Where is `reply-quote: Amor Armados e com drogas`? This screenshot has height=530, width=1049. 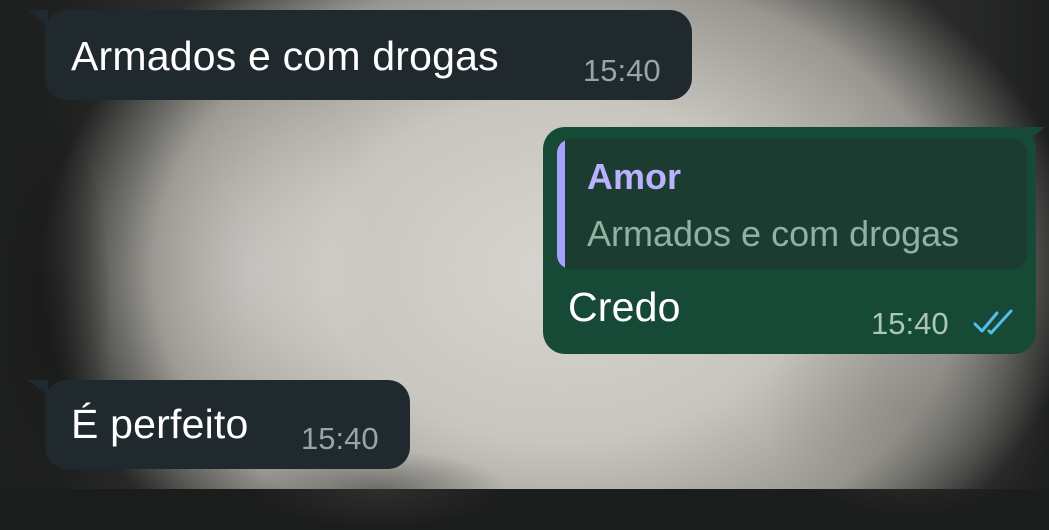 reply-quote: Amor Armados e com drogas is located at coordinates (792, 204).